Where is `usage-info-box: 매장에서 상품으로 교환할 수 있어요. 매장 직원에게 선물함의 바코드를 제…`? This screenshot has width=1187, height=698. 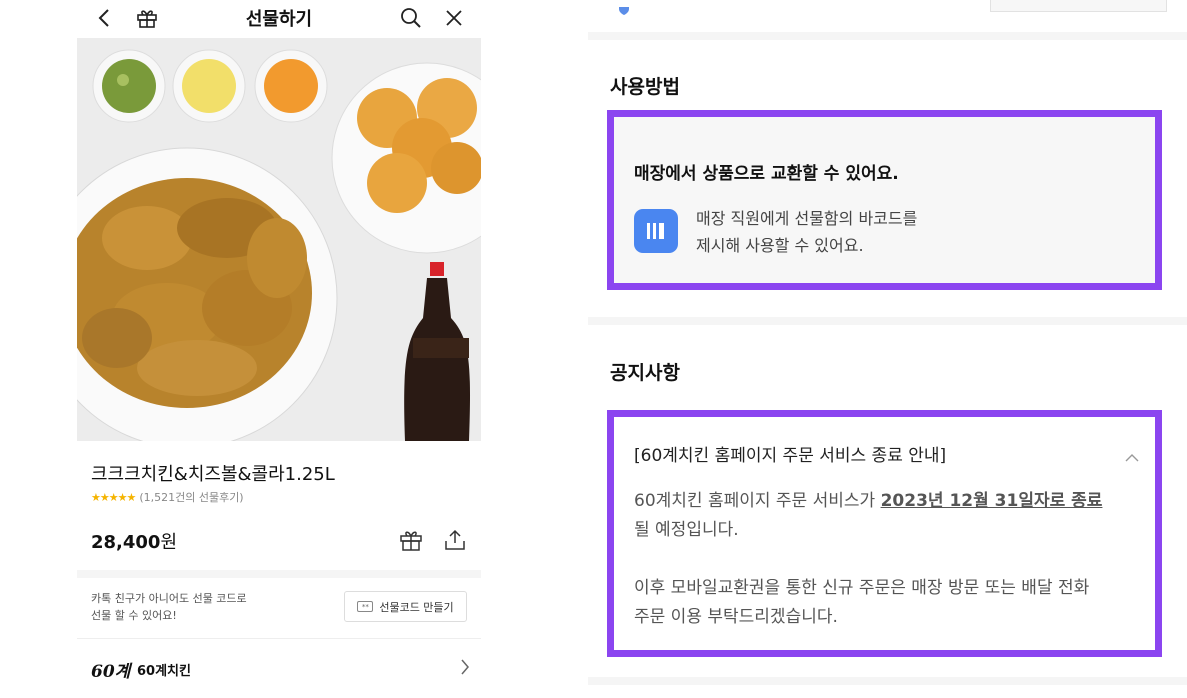
usage-info-box: 매장에서 상품으로 교환할 수 있어요. 매장 직원에게 선물함의 바코드를 제… is located at coordinates (884, 200).